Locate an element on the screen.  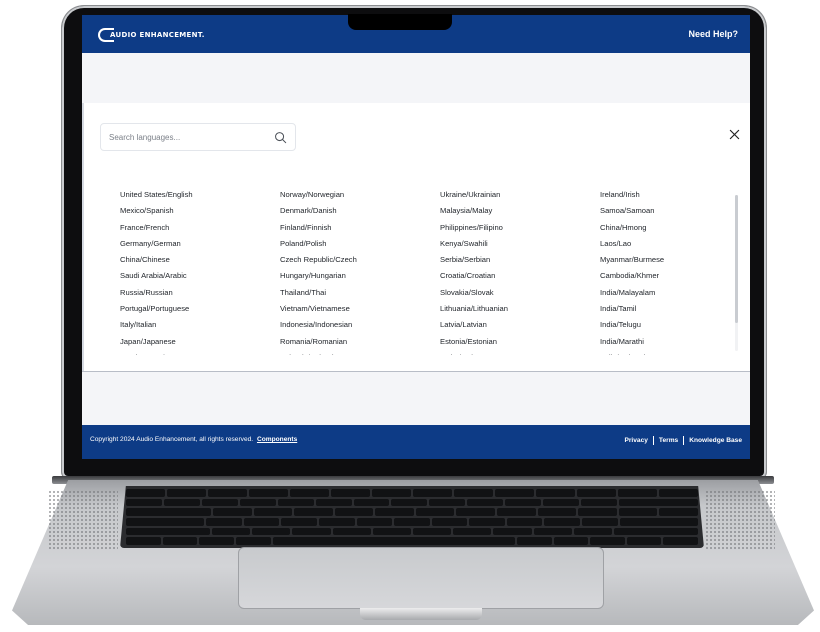
footer-links: Privacy Terms Knowledge Base is located at coordinates (683, 440).